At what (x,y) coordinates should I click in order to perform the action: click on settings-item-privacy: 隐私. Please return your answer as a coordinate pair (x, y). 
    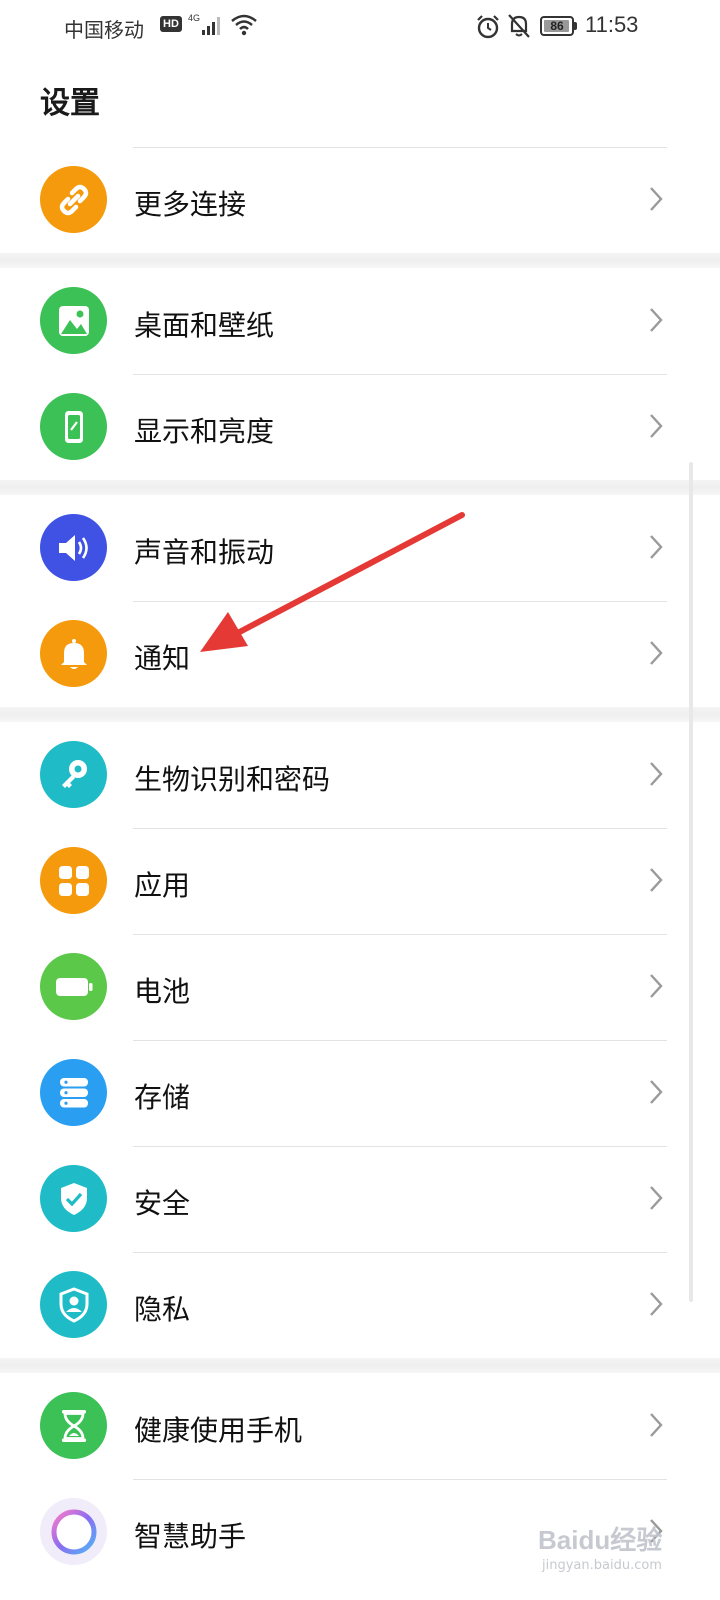
    Looking at the image, I should click on (360, 1305).